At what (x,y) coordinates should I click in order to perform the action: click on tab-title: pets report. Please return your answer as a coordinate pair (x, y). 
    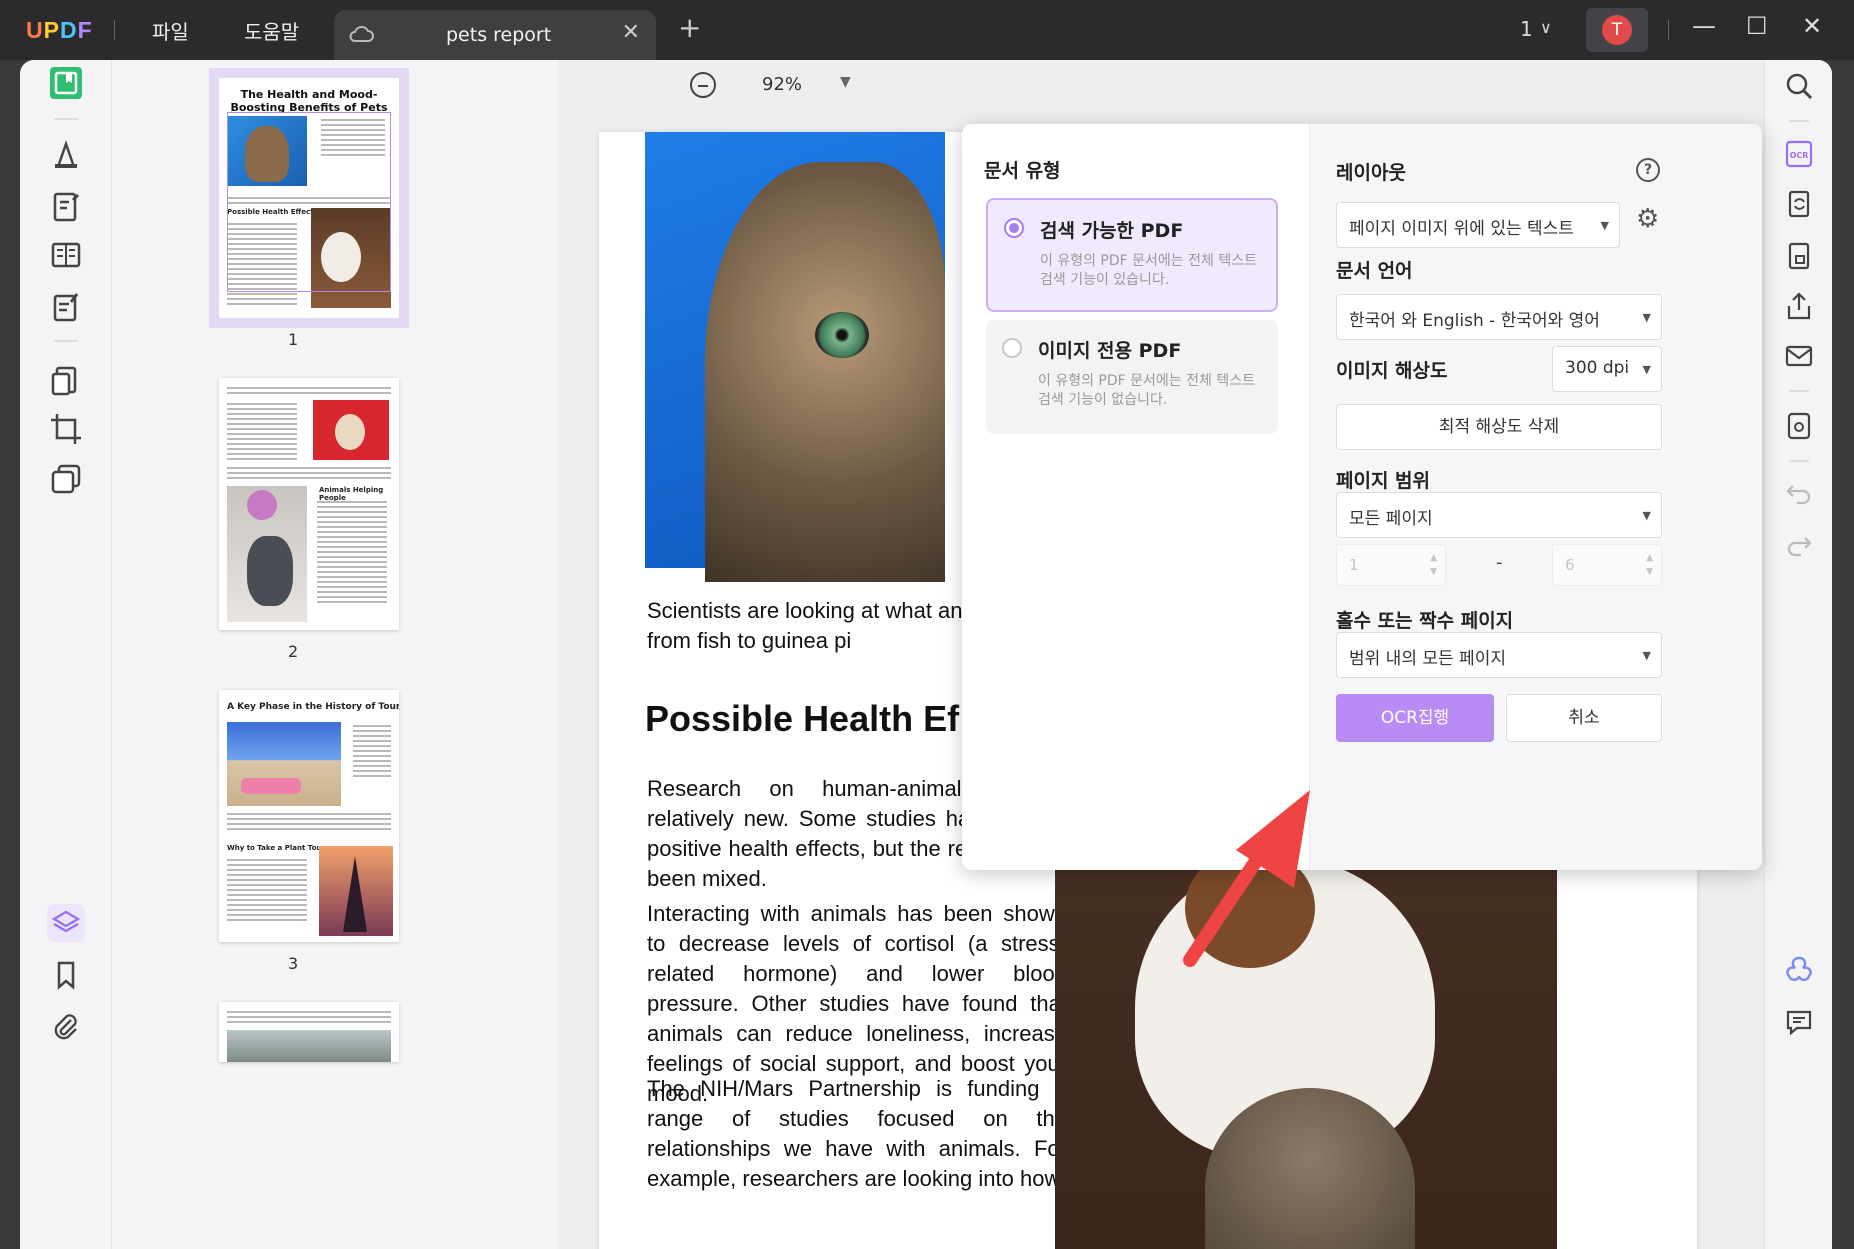
    Looking at the image, I should click on (499, 35).